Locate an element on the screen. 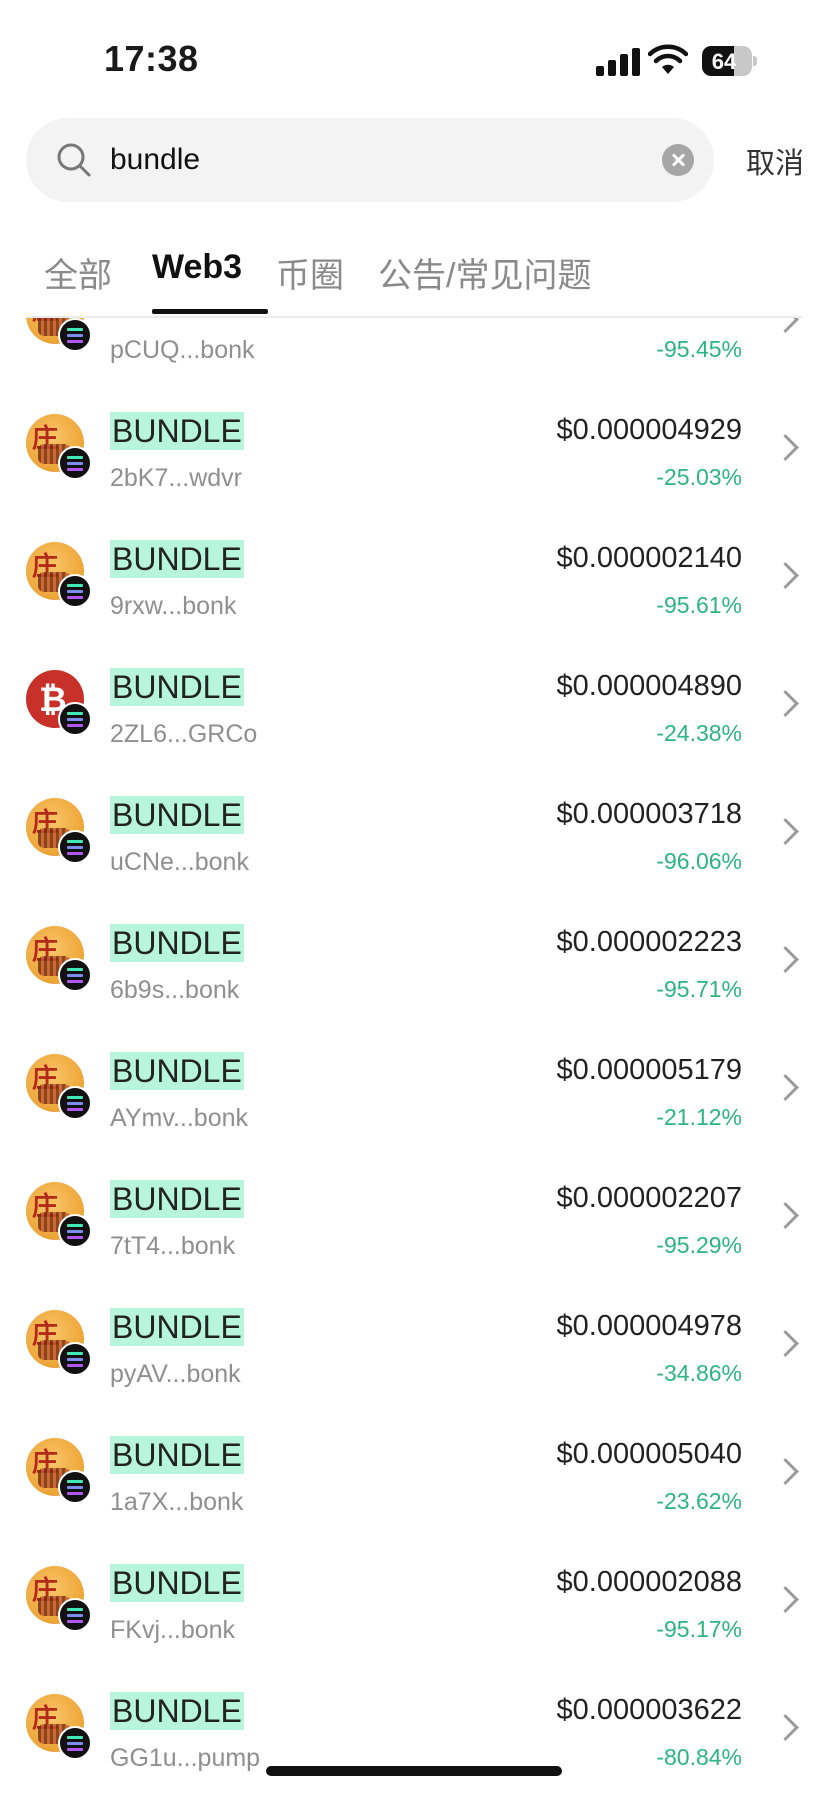 The width and height of the screenshot is (828, 1795). cancel-button: 取消 is located at coordinates (775, 161).